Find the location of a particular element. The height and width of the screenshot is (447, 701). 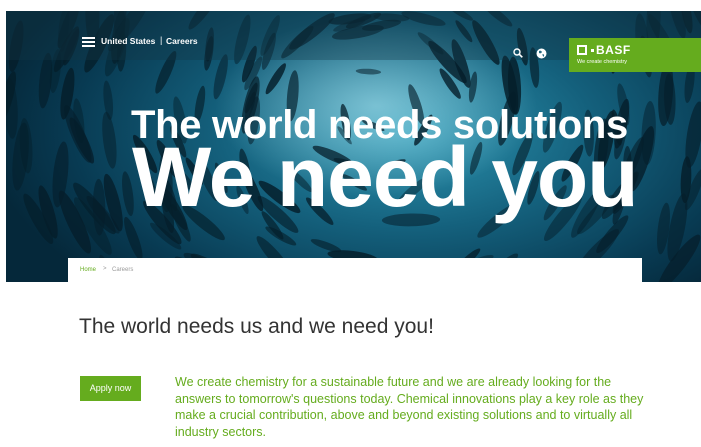

search-icon is located at coordinates (518, 53).